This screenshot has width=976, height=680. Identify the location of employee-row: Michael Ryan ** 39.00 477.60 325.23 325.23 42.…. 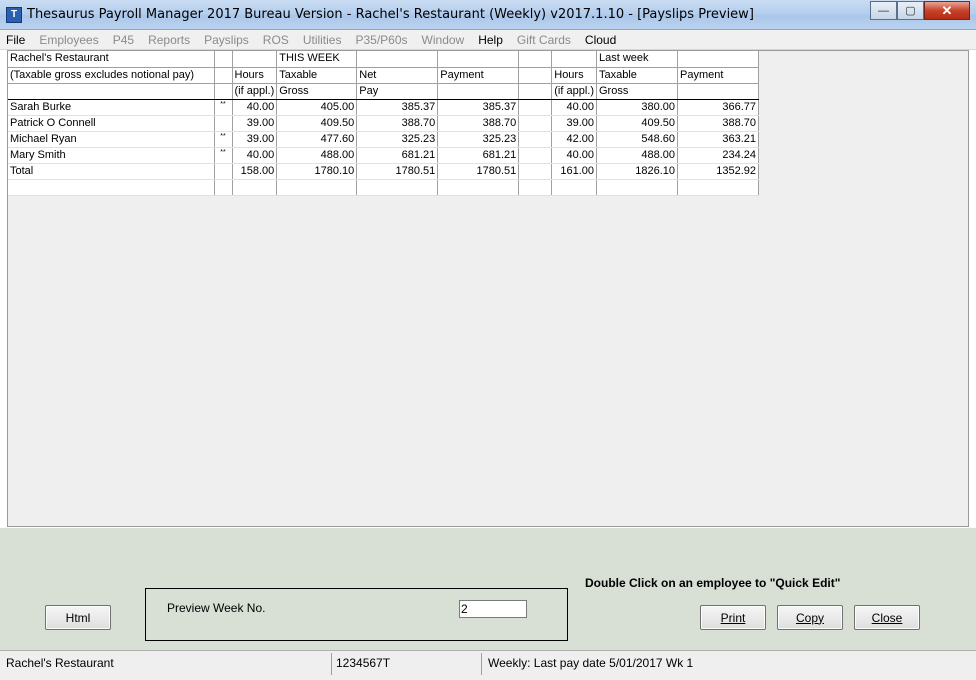
(383, 139).